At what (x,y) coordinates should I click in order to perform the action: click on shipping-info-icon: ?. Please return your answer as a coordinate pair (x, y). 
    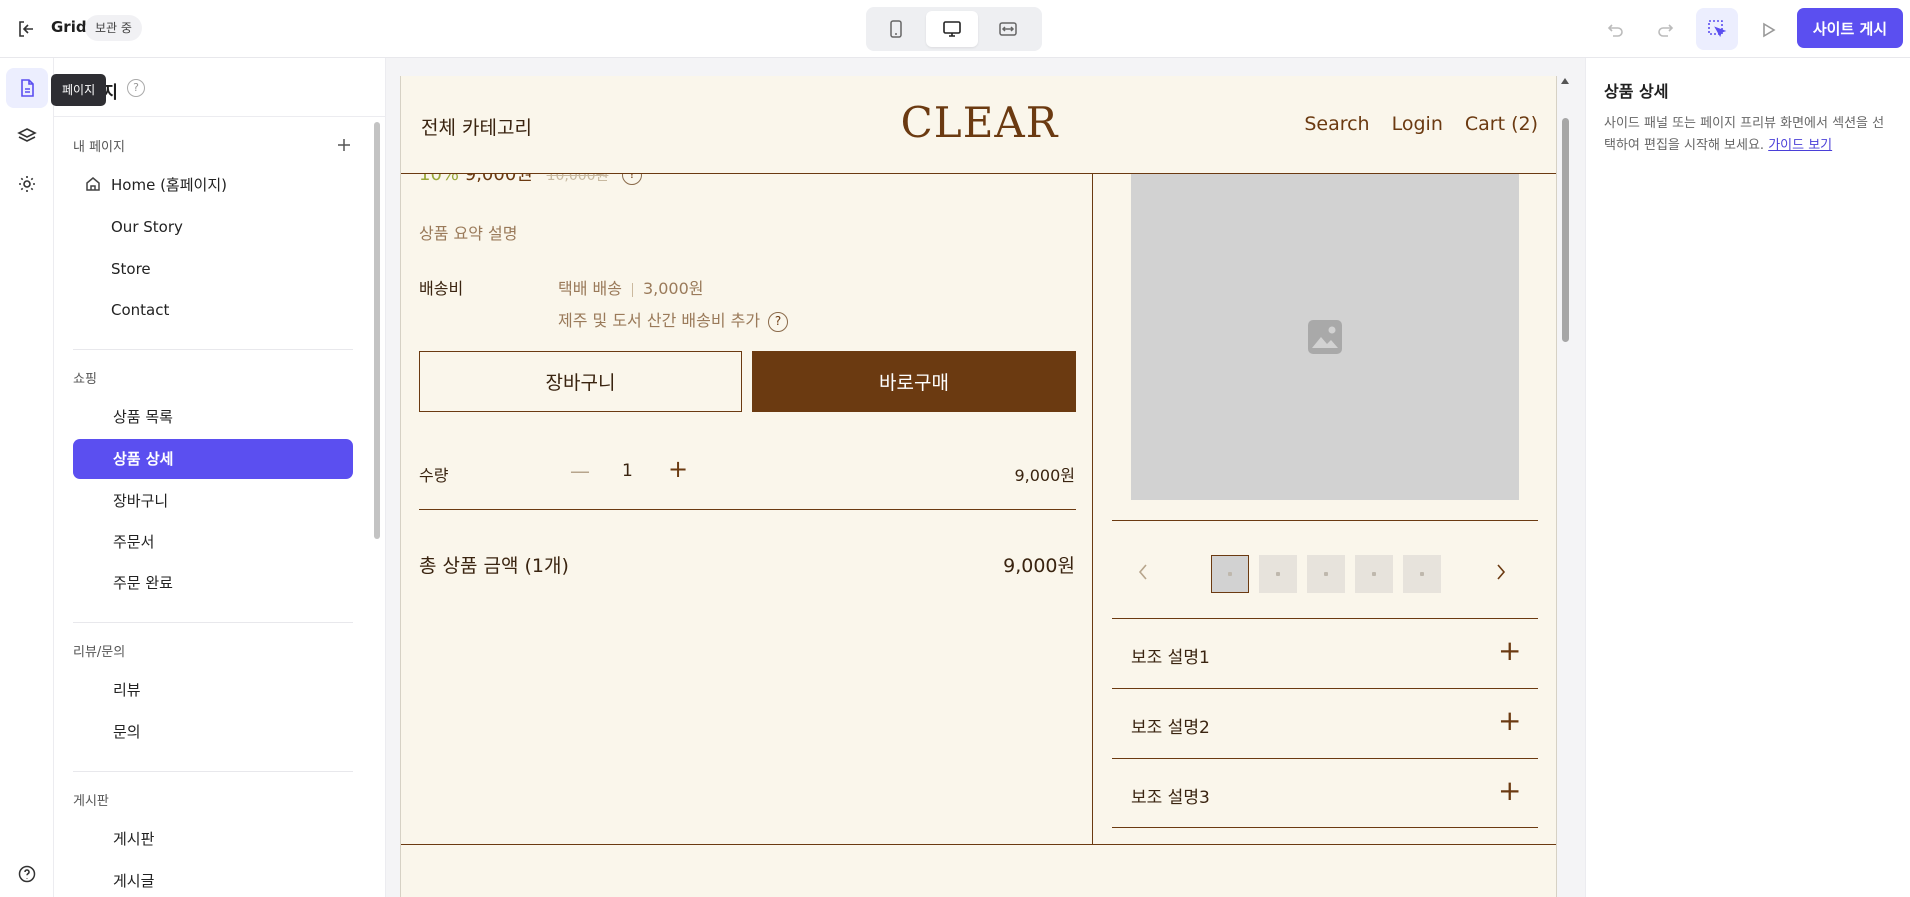
    Looking at the image, I should click on (778, 321).